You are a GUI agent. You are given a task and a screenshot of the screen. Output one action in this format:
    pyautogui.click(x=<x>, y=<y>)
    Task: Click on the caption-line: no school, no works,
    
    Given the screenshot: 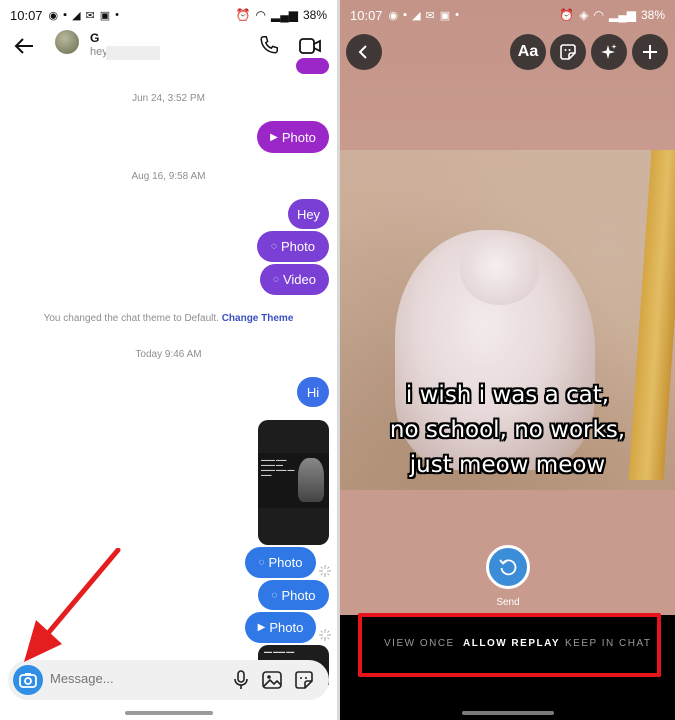 What is the action you would take?
    pyautogui.click(x=507, y=430)
    